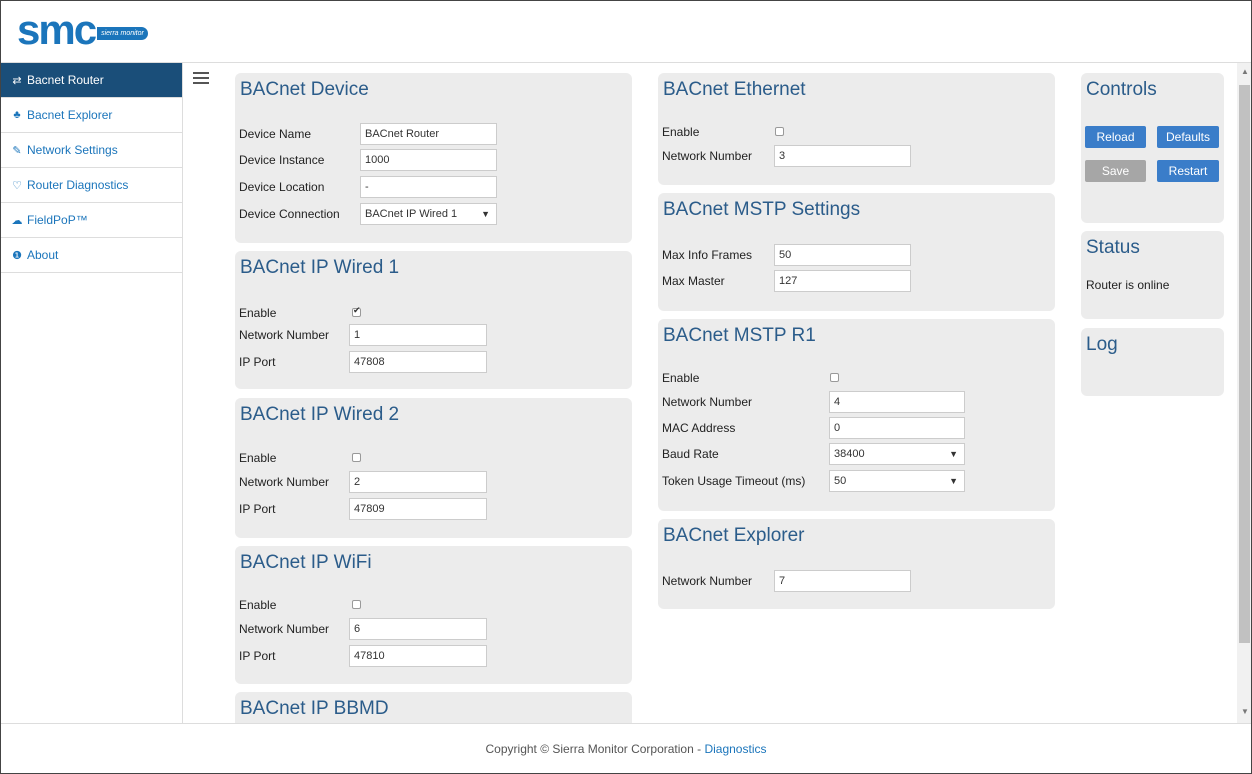 This screenshot has width=1252, height=774. What do you see at coordinates (72, 150) in the screenshot?
I see `sidebar-item-label: Network Settings` at bounding box center [72, 150].